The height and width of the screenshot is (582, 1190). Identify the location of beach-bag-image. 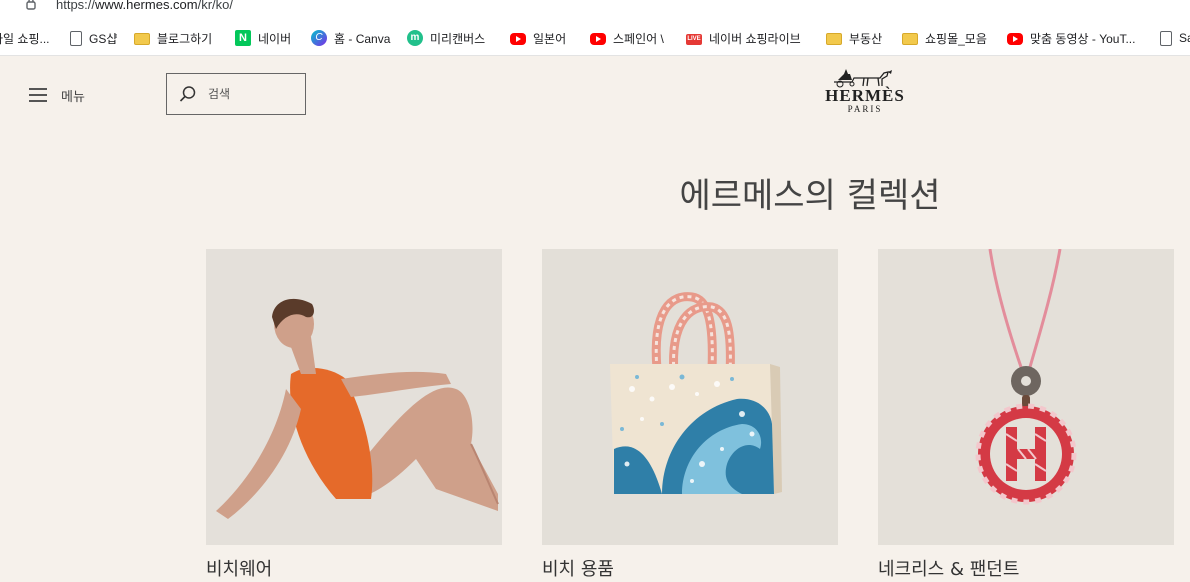
(690, 397).